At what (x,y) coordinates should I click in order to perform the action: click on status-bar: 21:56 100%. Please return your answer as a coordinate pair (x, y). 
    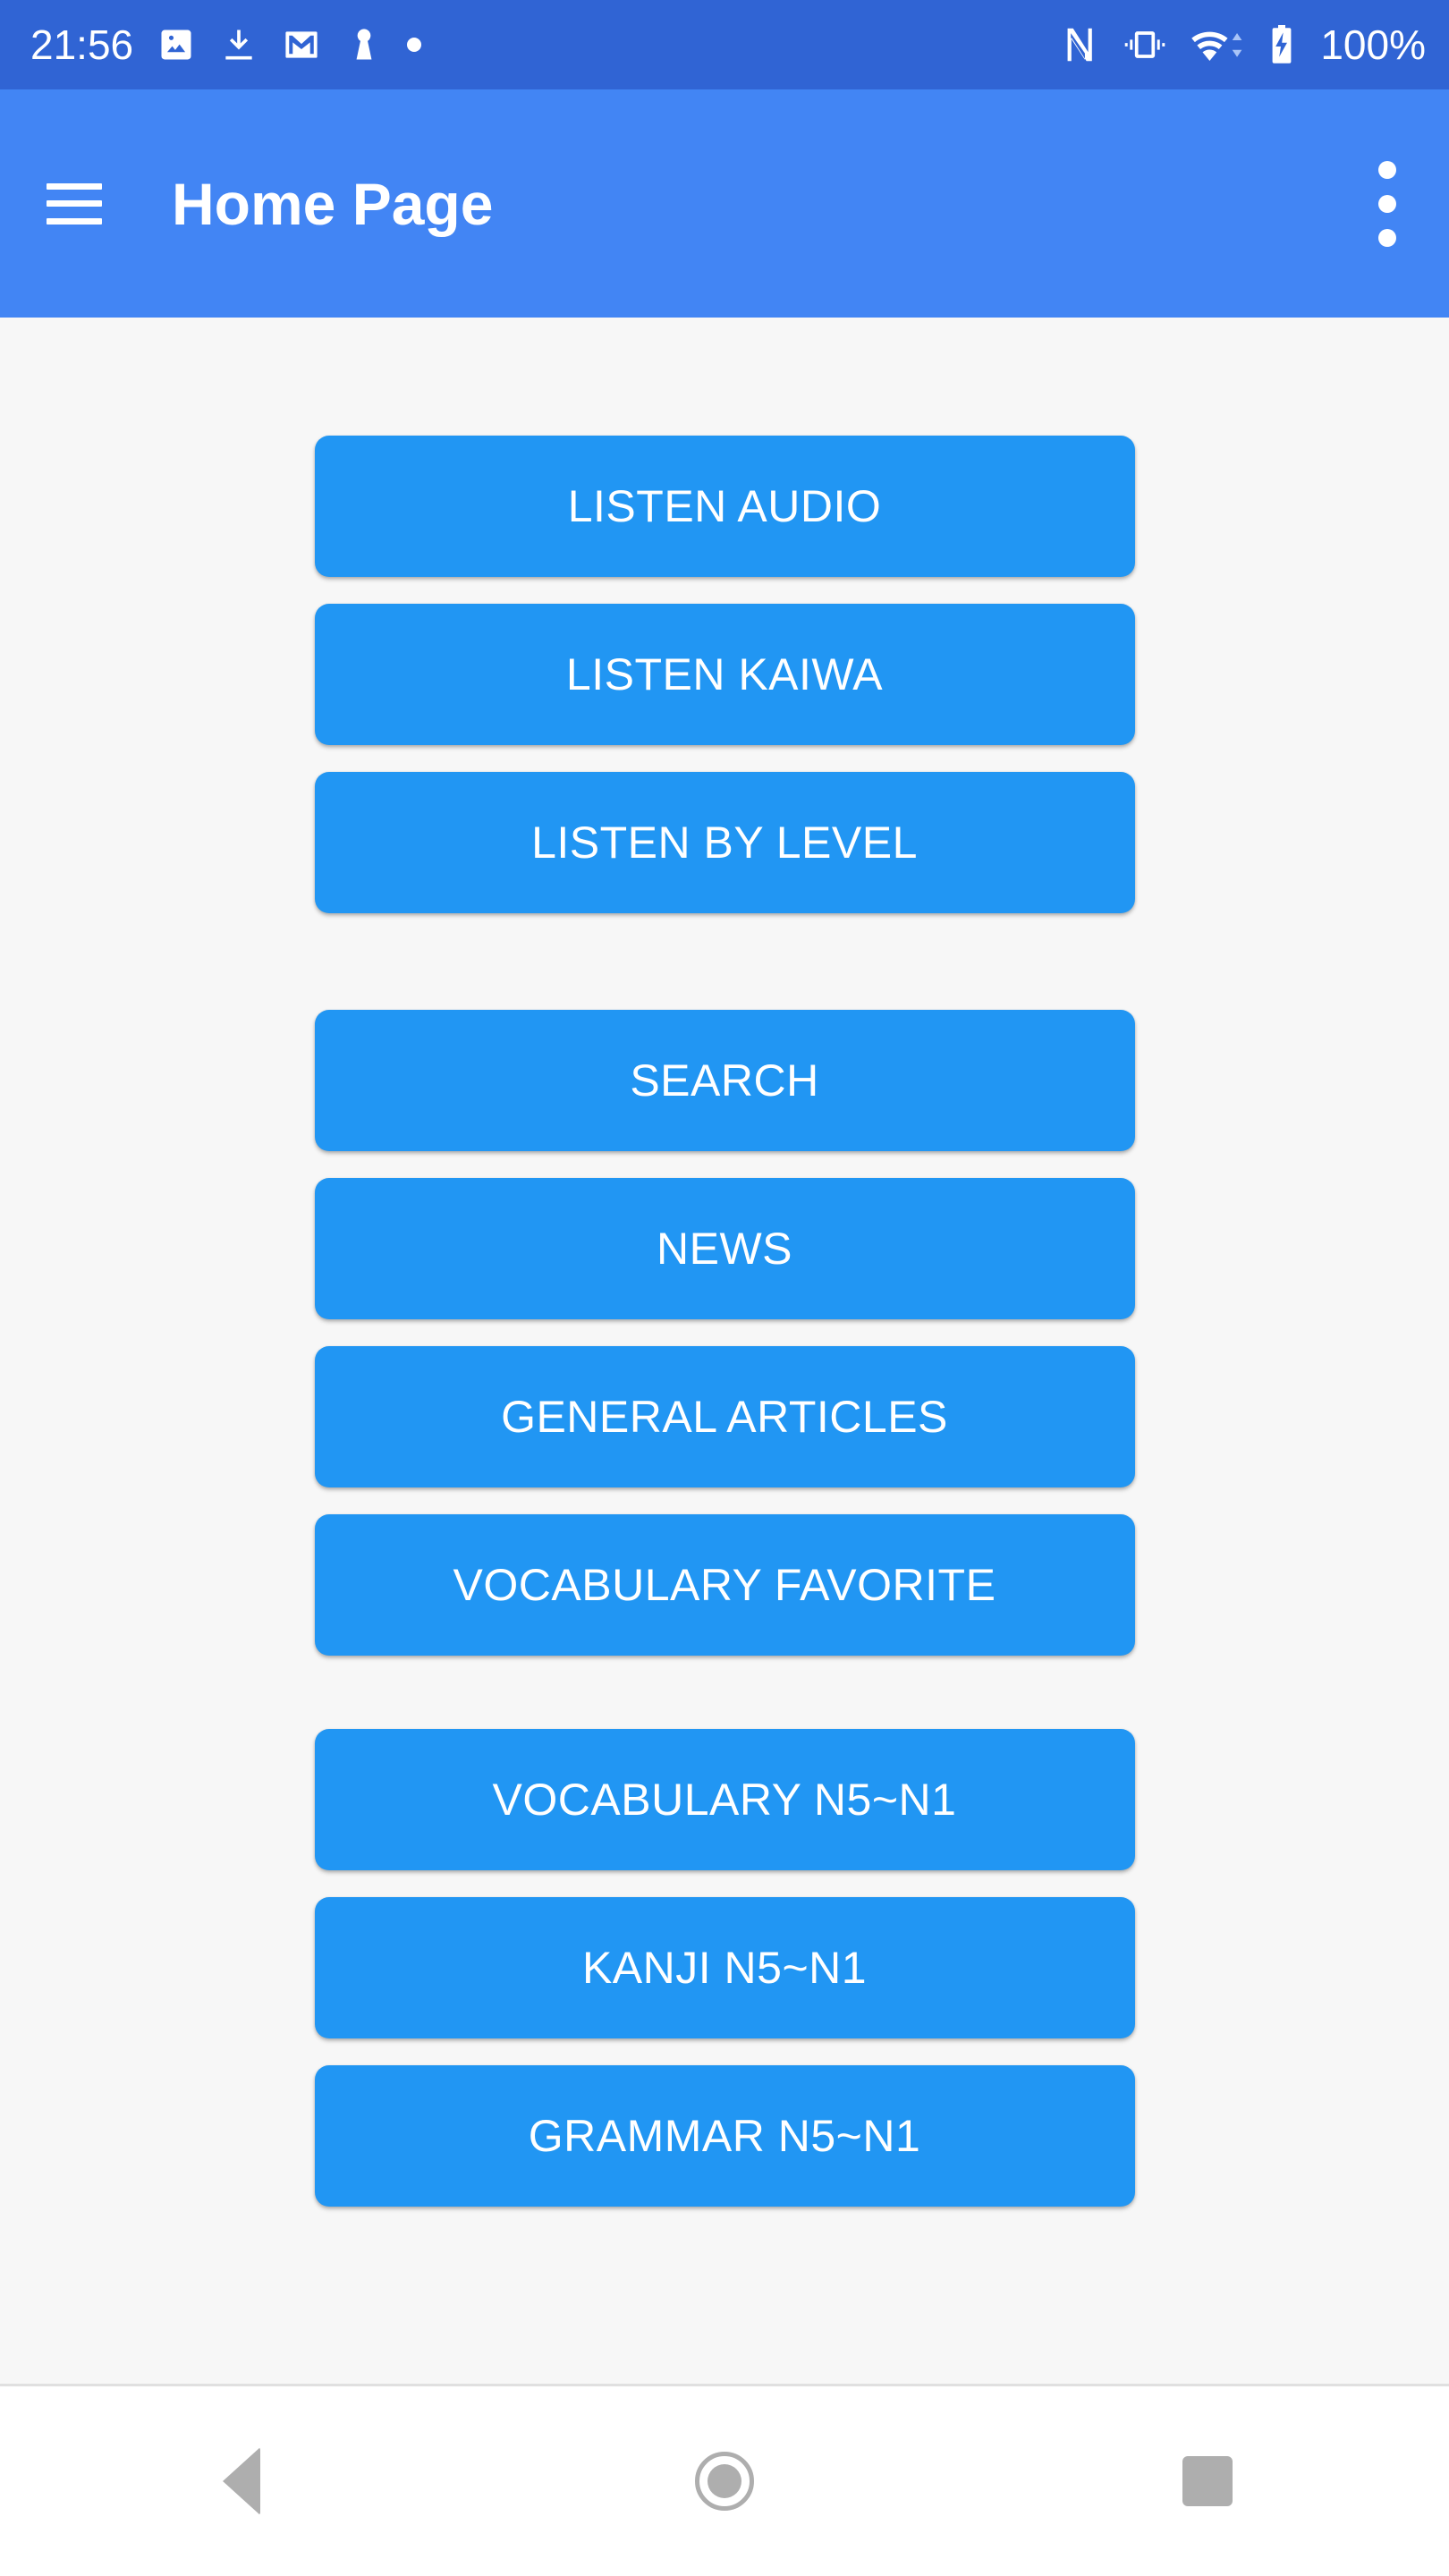
    Looking at the image, I should click on (724, 44).